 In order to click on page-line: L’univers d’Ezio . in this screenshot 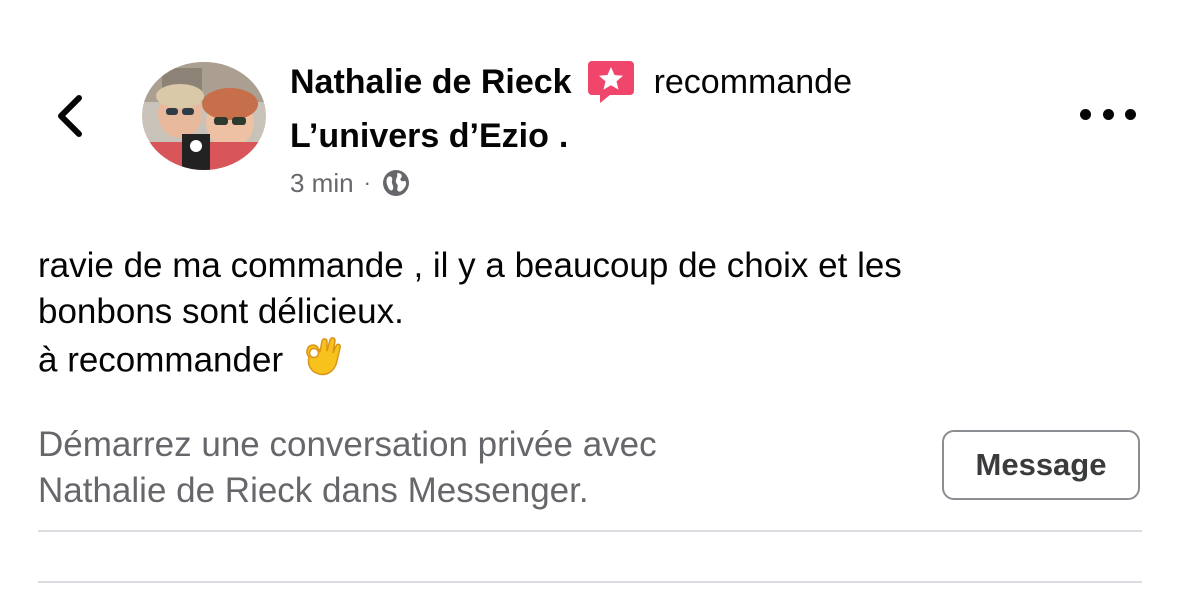, I will do `click(429, 136)`.